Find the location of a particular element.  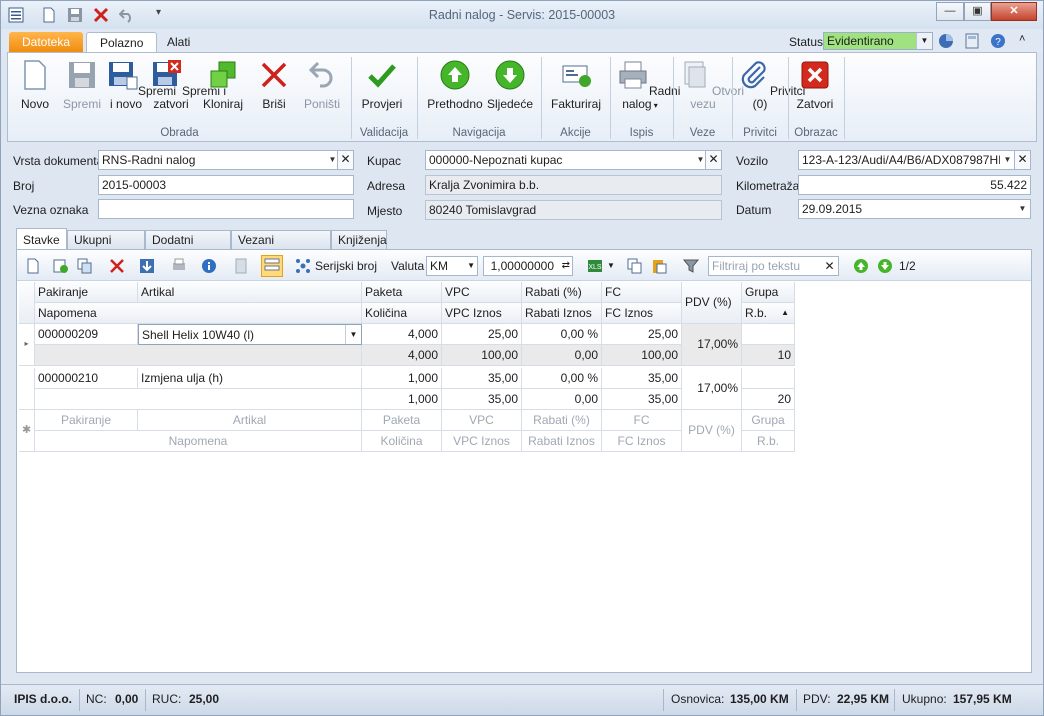

col-vpc-iznos-header: VPC Iznos is located at coordinates (482, 313).